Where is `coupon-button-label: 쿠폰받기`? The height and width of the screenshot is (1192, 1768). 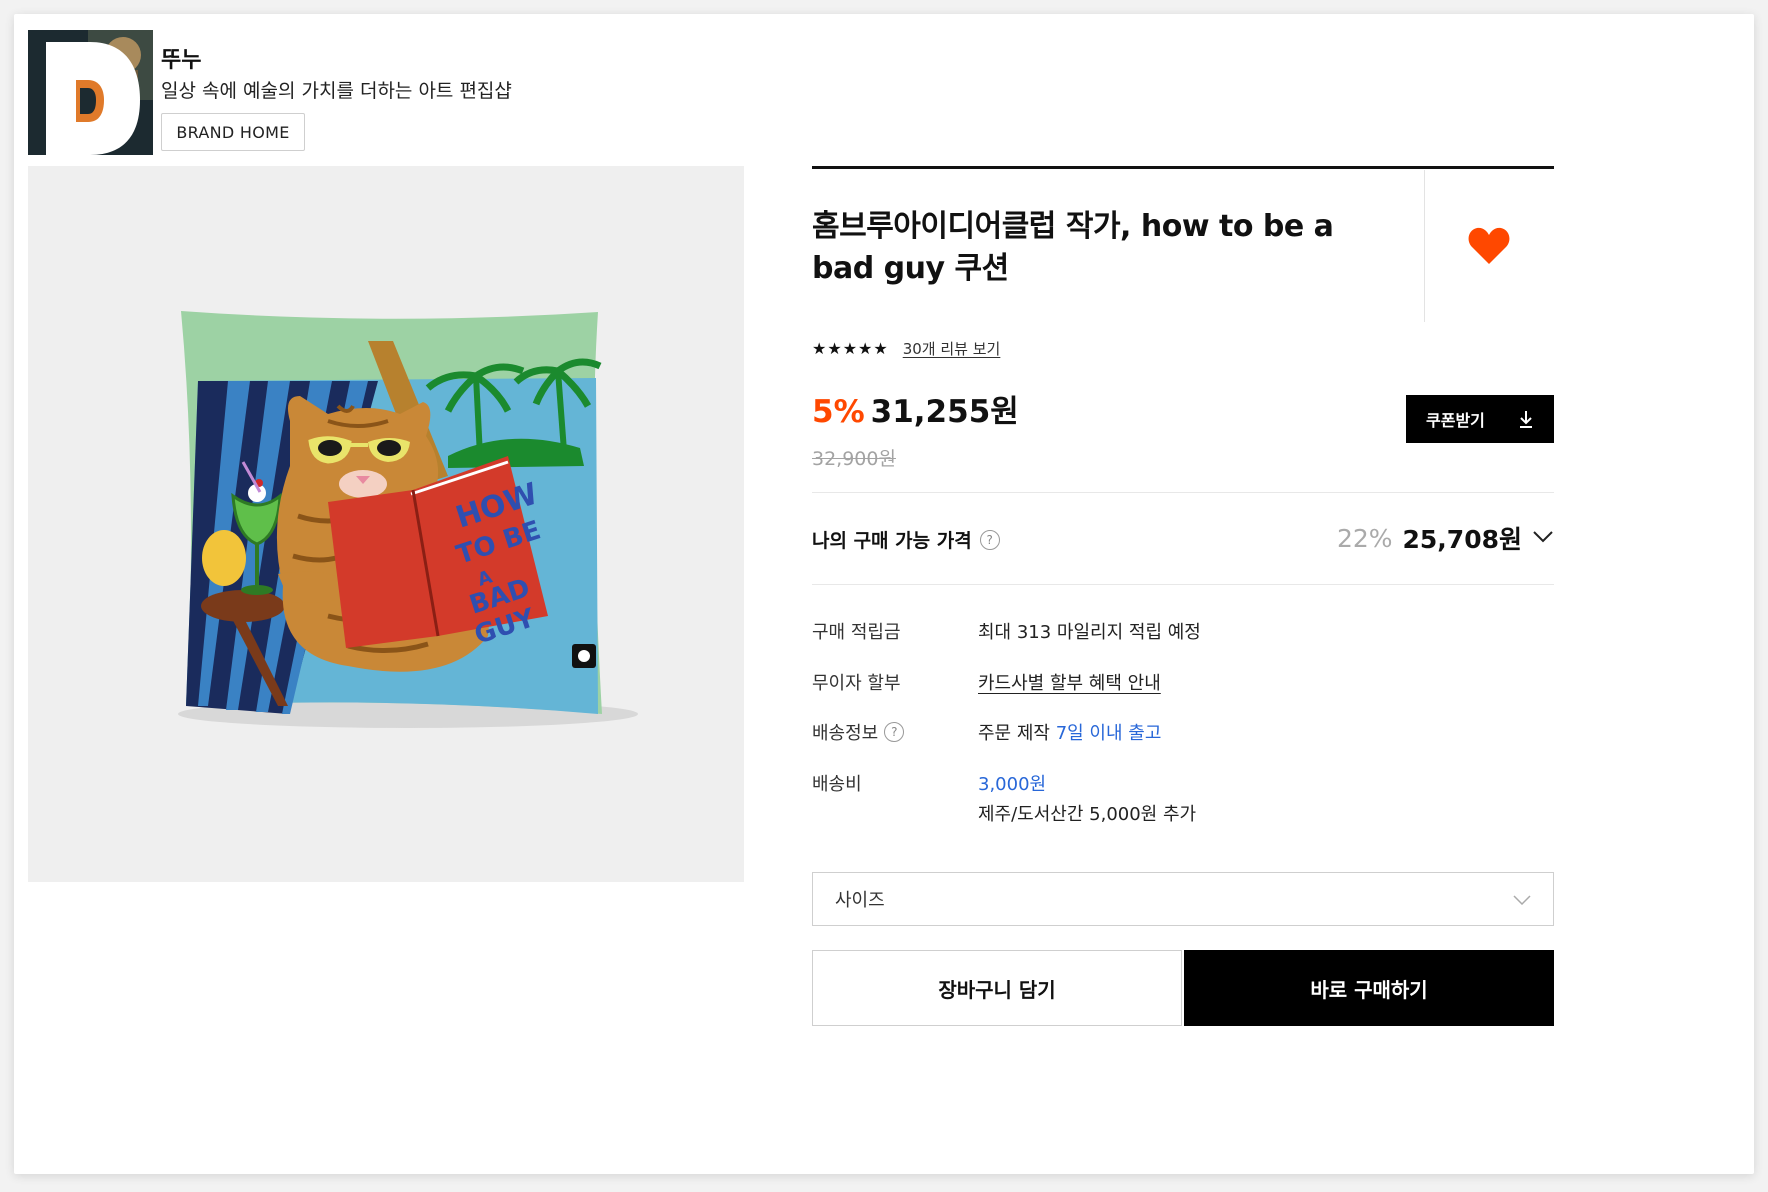 coupon-button-label: 쿠폰받기 is located at coordinates (1455, 420).